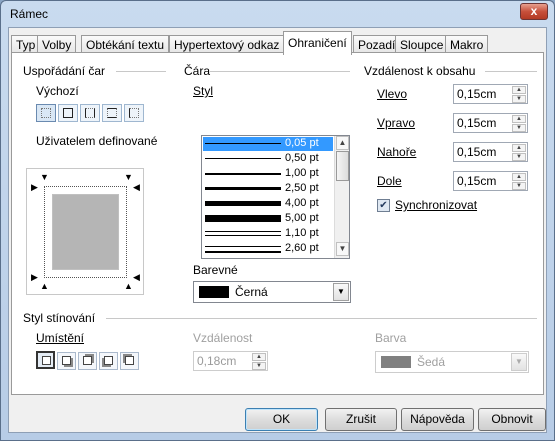 The image size is (555, 441). Describe the element at coordinates (230, 361) in the screenshot. I see `shadow-distance-field: 0,18cm ▲ ▼` at that location.